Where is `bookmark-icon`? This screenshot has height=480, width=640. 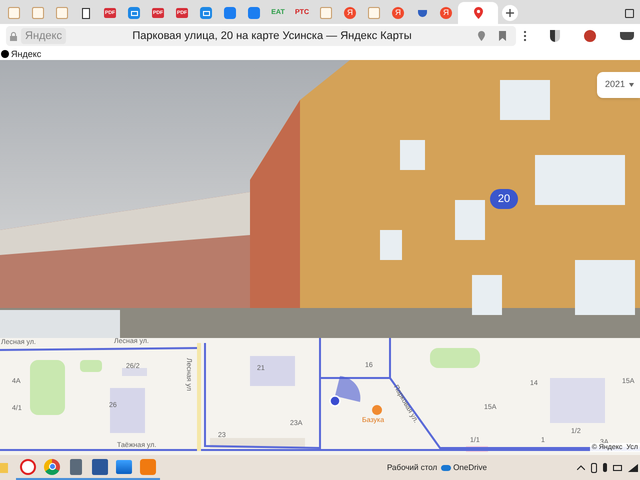
bookmark-icon is located at coordinates (502, 36).